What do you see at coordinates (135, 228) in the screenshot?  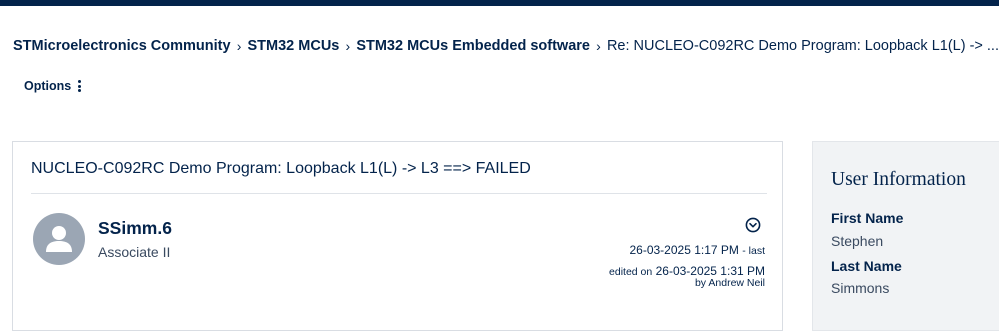 I see `author-name-link: SSimm.6` at bounding box center [135, 228].